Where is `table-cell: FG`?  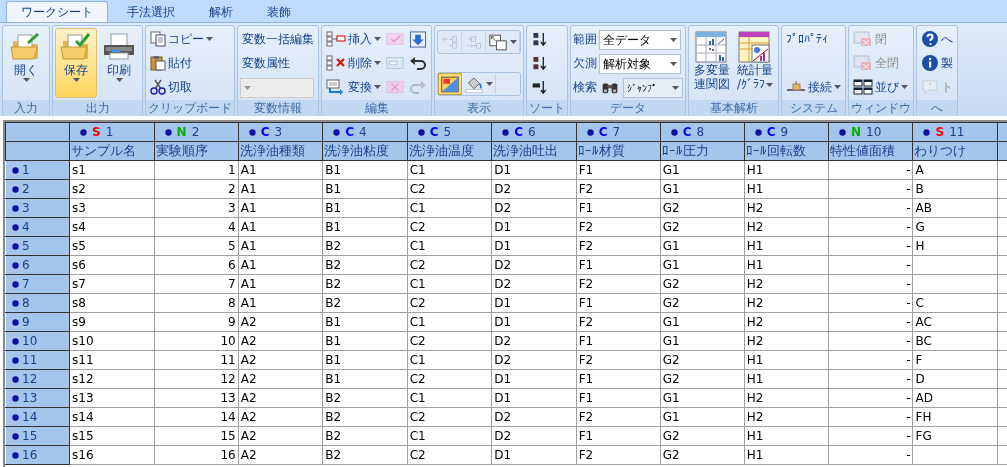 table-cell: FG is located at coordinates (955, 436).